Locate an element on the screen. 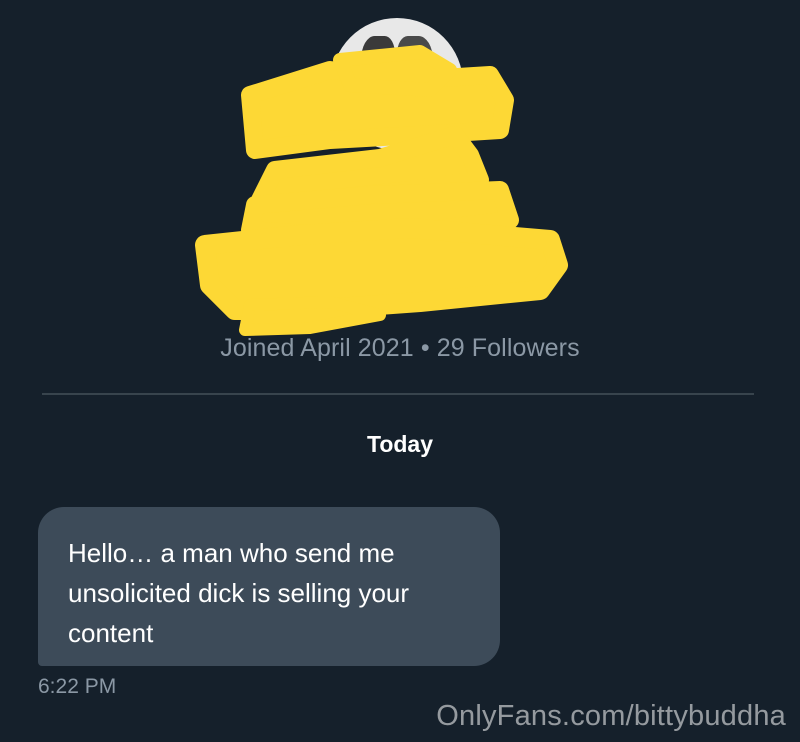 The width and height of the screenshot is (800, 742). message-timestamp: 6:22 PM is located at coordinates (77, 686).